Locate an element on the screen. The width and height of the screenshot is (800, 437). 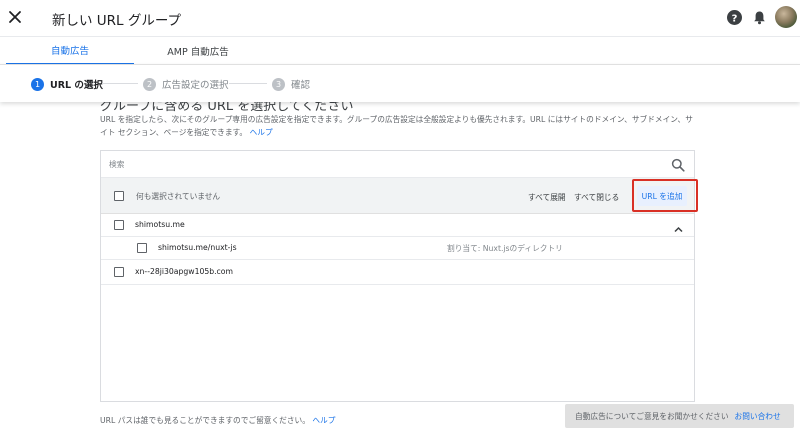
assignment-text: 割り当て: Nuxt.jsのディレクトリ is located at coordinates (505, 248).